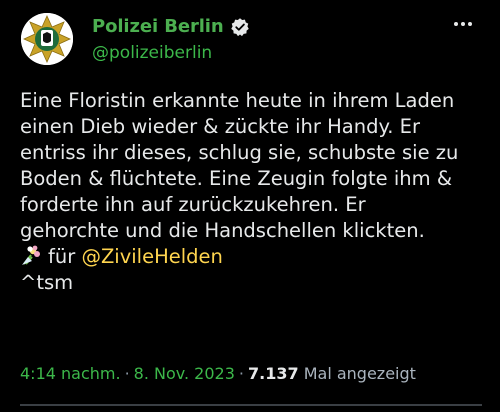 Image resolution: width=500 pixels, height=412 pixels. What do you see at coordinates (47, 282) in the screenshot?
I see `signature: ^tsm` at bounding box center [47, 282].